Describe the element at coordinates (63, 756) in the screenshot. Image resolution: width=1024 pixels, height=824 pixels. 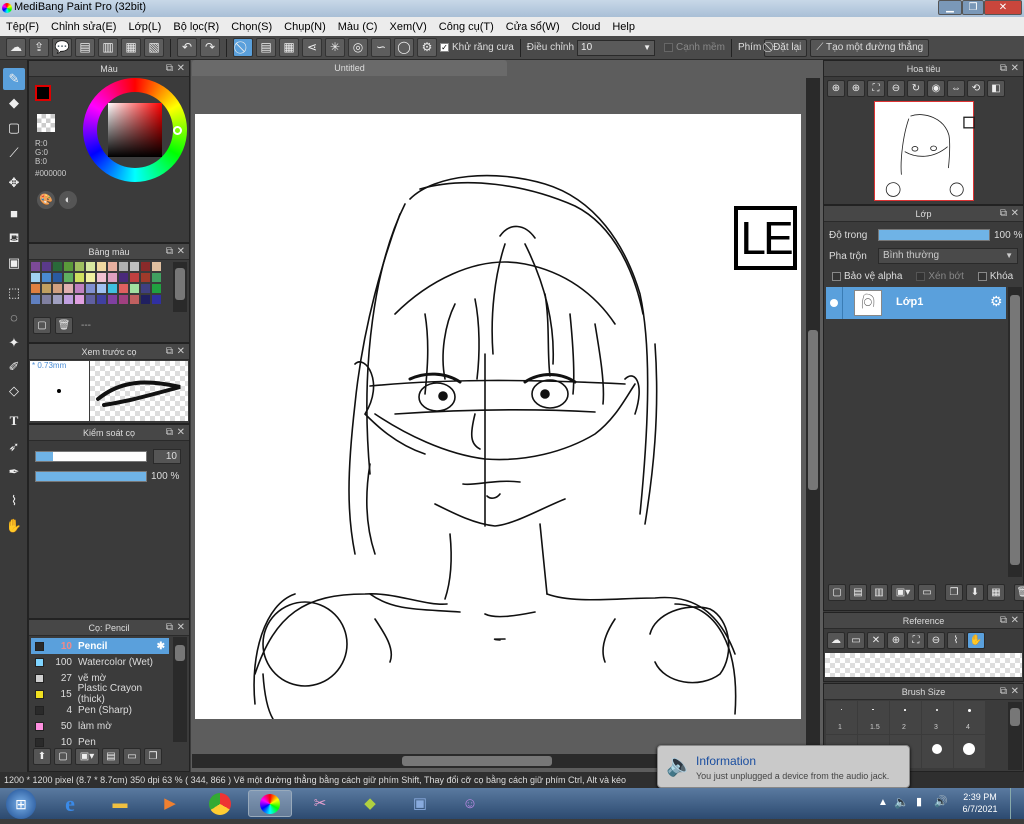
I see `new-brush-icon: ▢` at that location.